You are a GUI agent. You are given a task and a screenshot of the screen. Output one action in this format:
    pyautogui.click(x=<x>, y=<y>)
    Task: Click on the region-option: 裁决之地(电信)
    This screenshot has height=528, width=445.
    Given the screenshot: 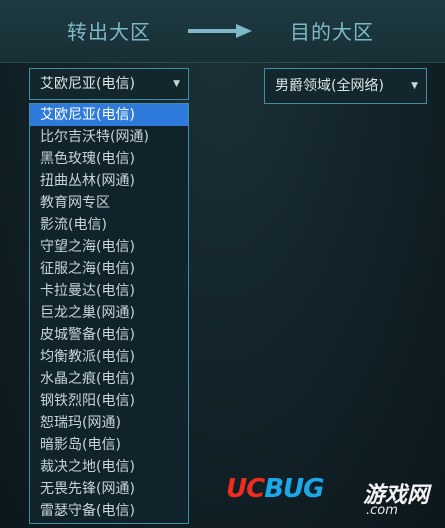 What is the action you would take?
    pyautogui.click(x=109, y=467)
    